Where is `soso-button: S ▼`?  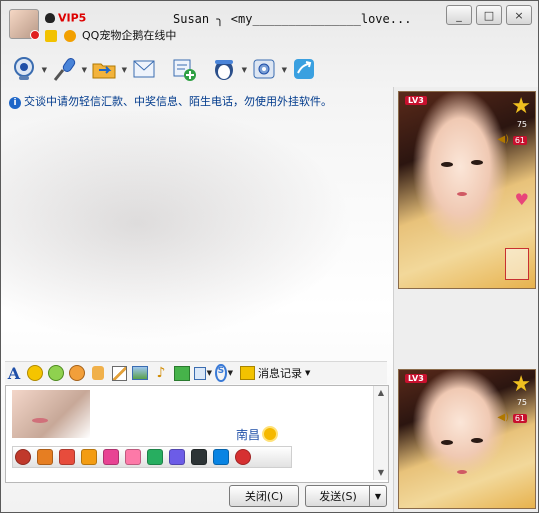 soso-button: S ▼ is located at coordinates (224, 373).